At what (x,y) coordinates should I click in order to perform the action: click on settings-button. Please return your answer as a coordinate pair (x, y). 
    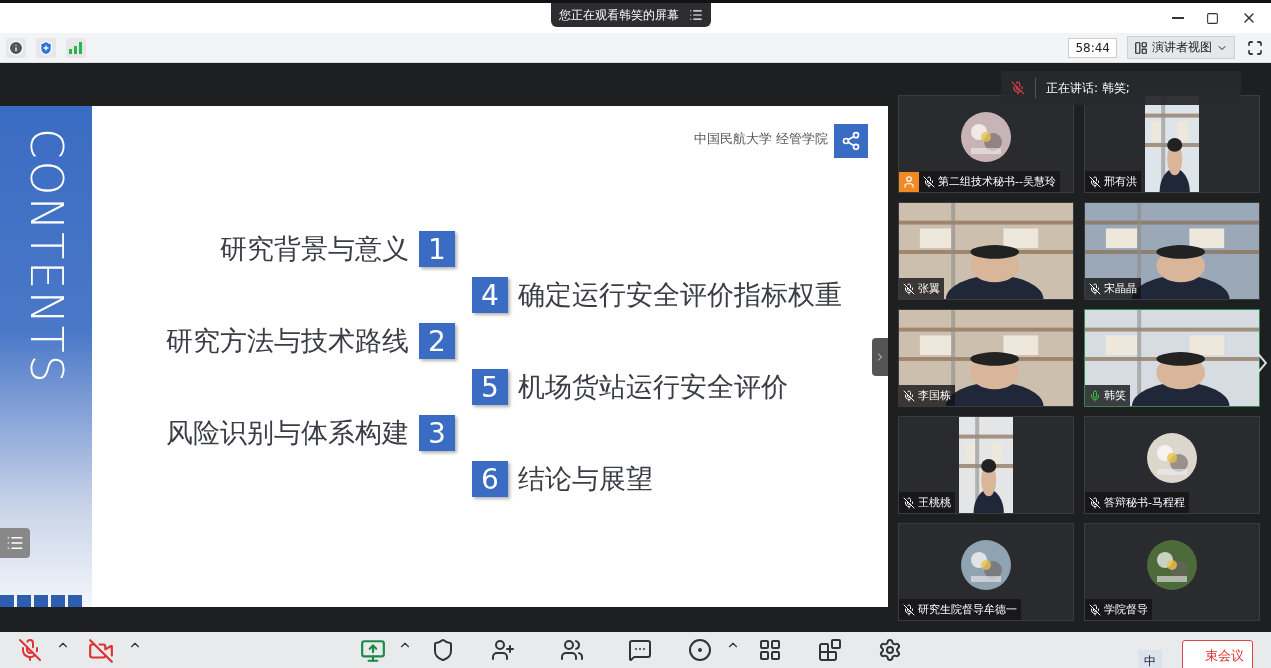
    Looking at the image, I should click on (890, 650).